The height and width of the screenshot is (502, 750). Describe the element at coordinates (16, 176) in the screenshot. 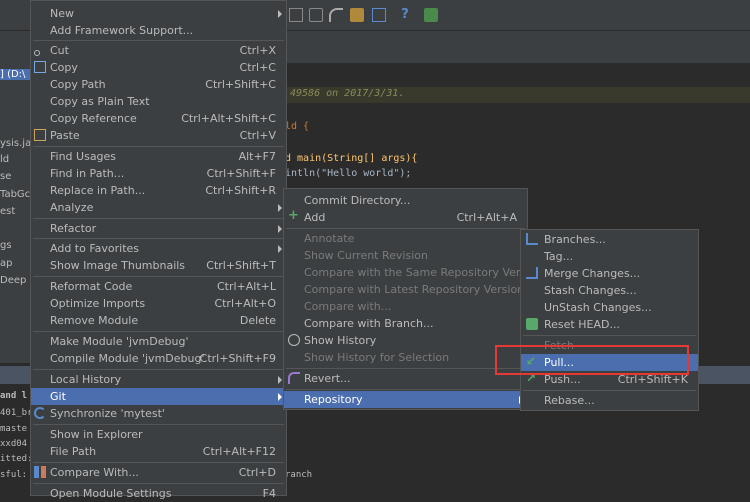

I see `project-item: se` at that location.